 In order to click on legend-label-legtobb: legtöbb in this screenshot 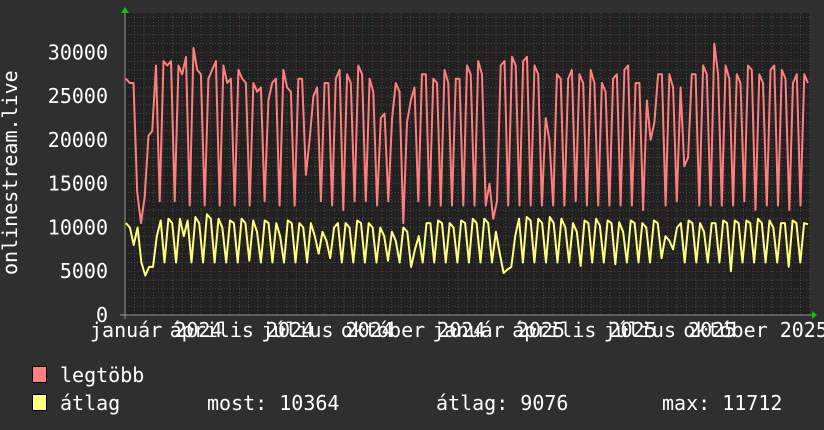, I will do `click(102, 375)`.